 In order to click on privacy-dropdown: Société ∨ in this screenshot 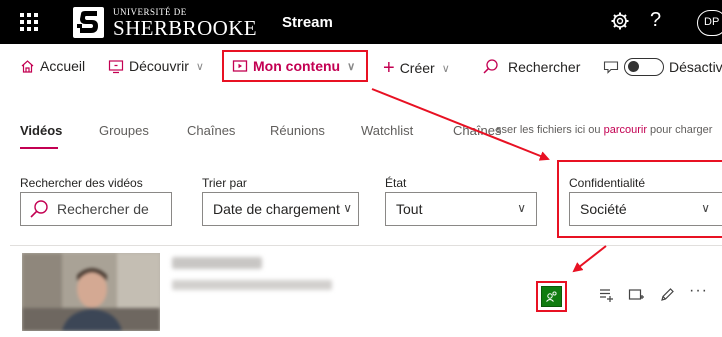, I will do `click(645, 209)`.